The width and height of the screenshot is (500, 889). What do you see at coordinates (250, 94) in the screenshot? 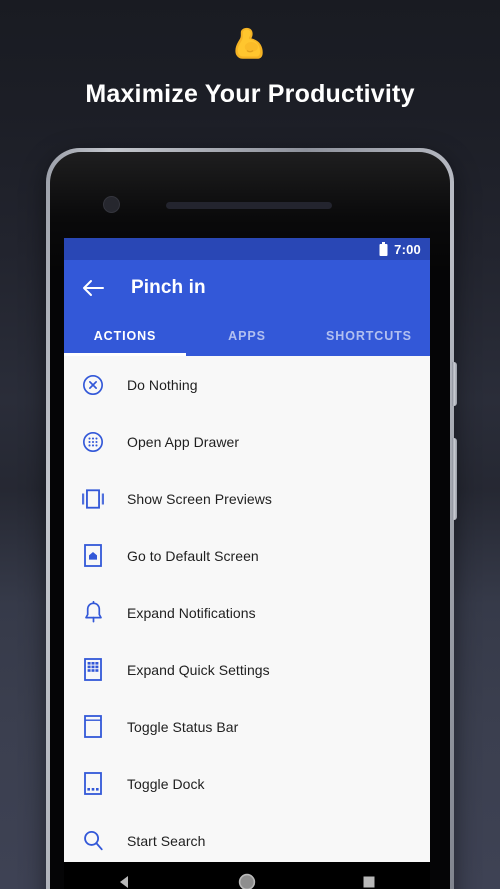
I see `promo-title: Maximize Your Productivity` at bounding box center [250, 94].